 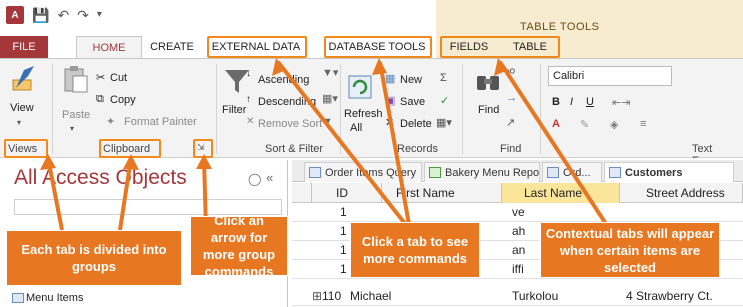 I want to click on arrow-to-contextual-tabs, so click(x=555, y=146).